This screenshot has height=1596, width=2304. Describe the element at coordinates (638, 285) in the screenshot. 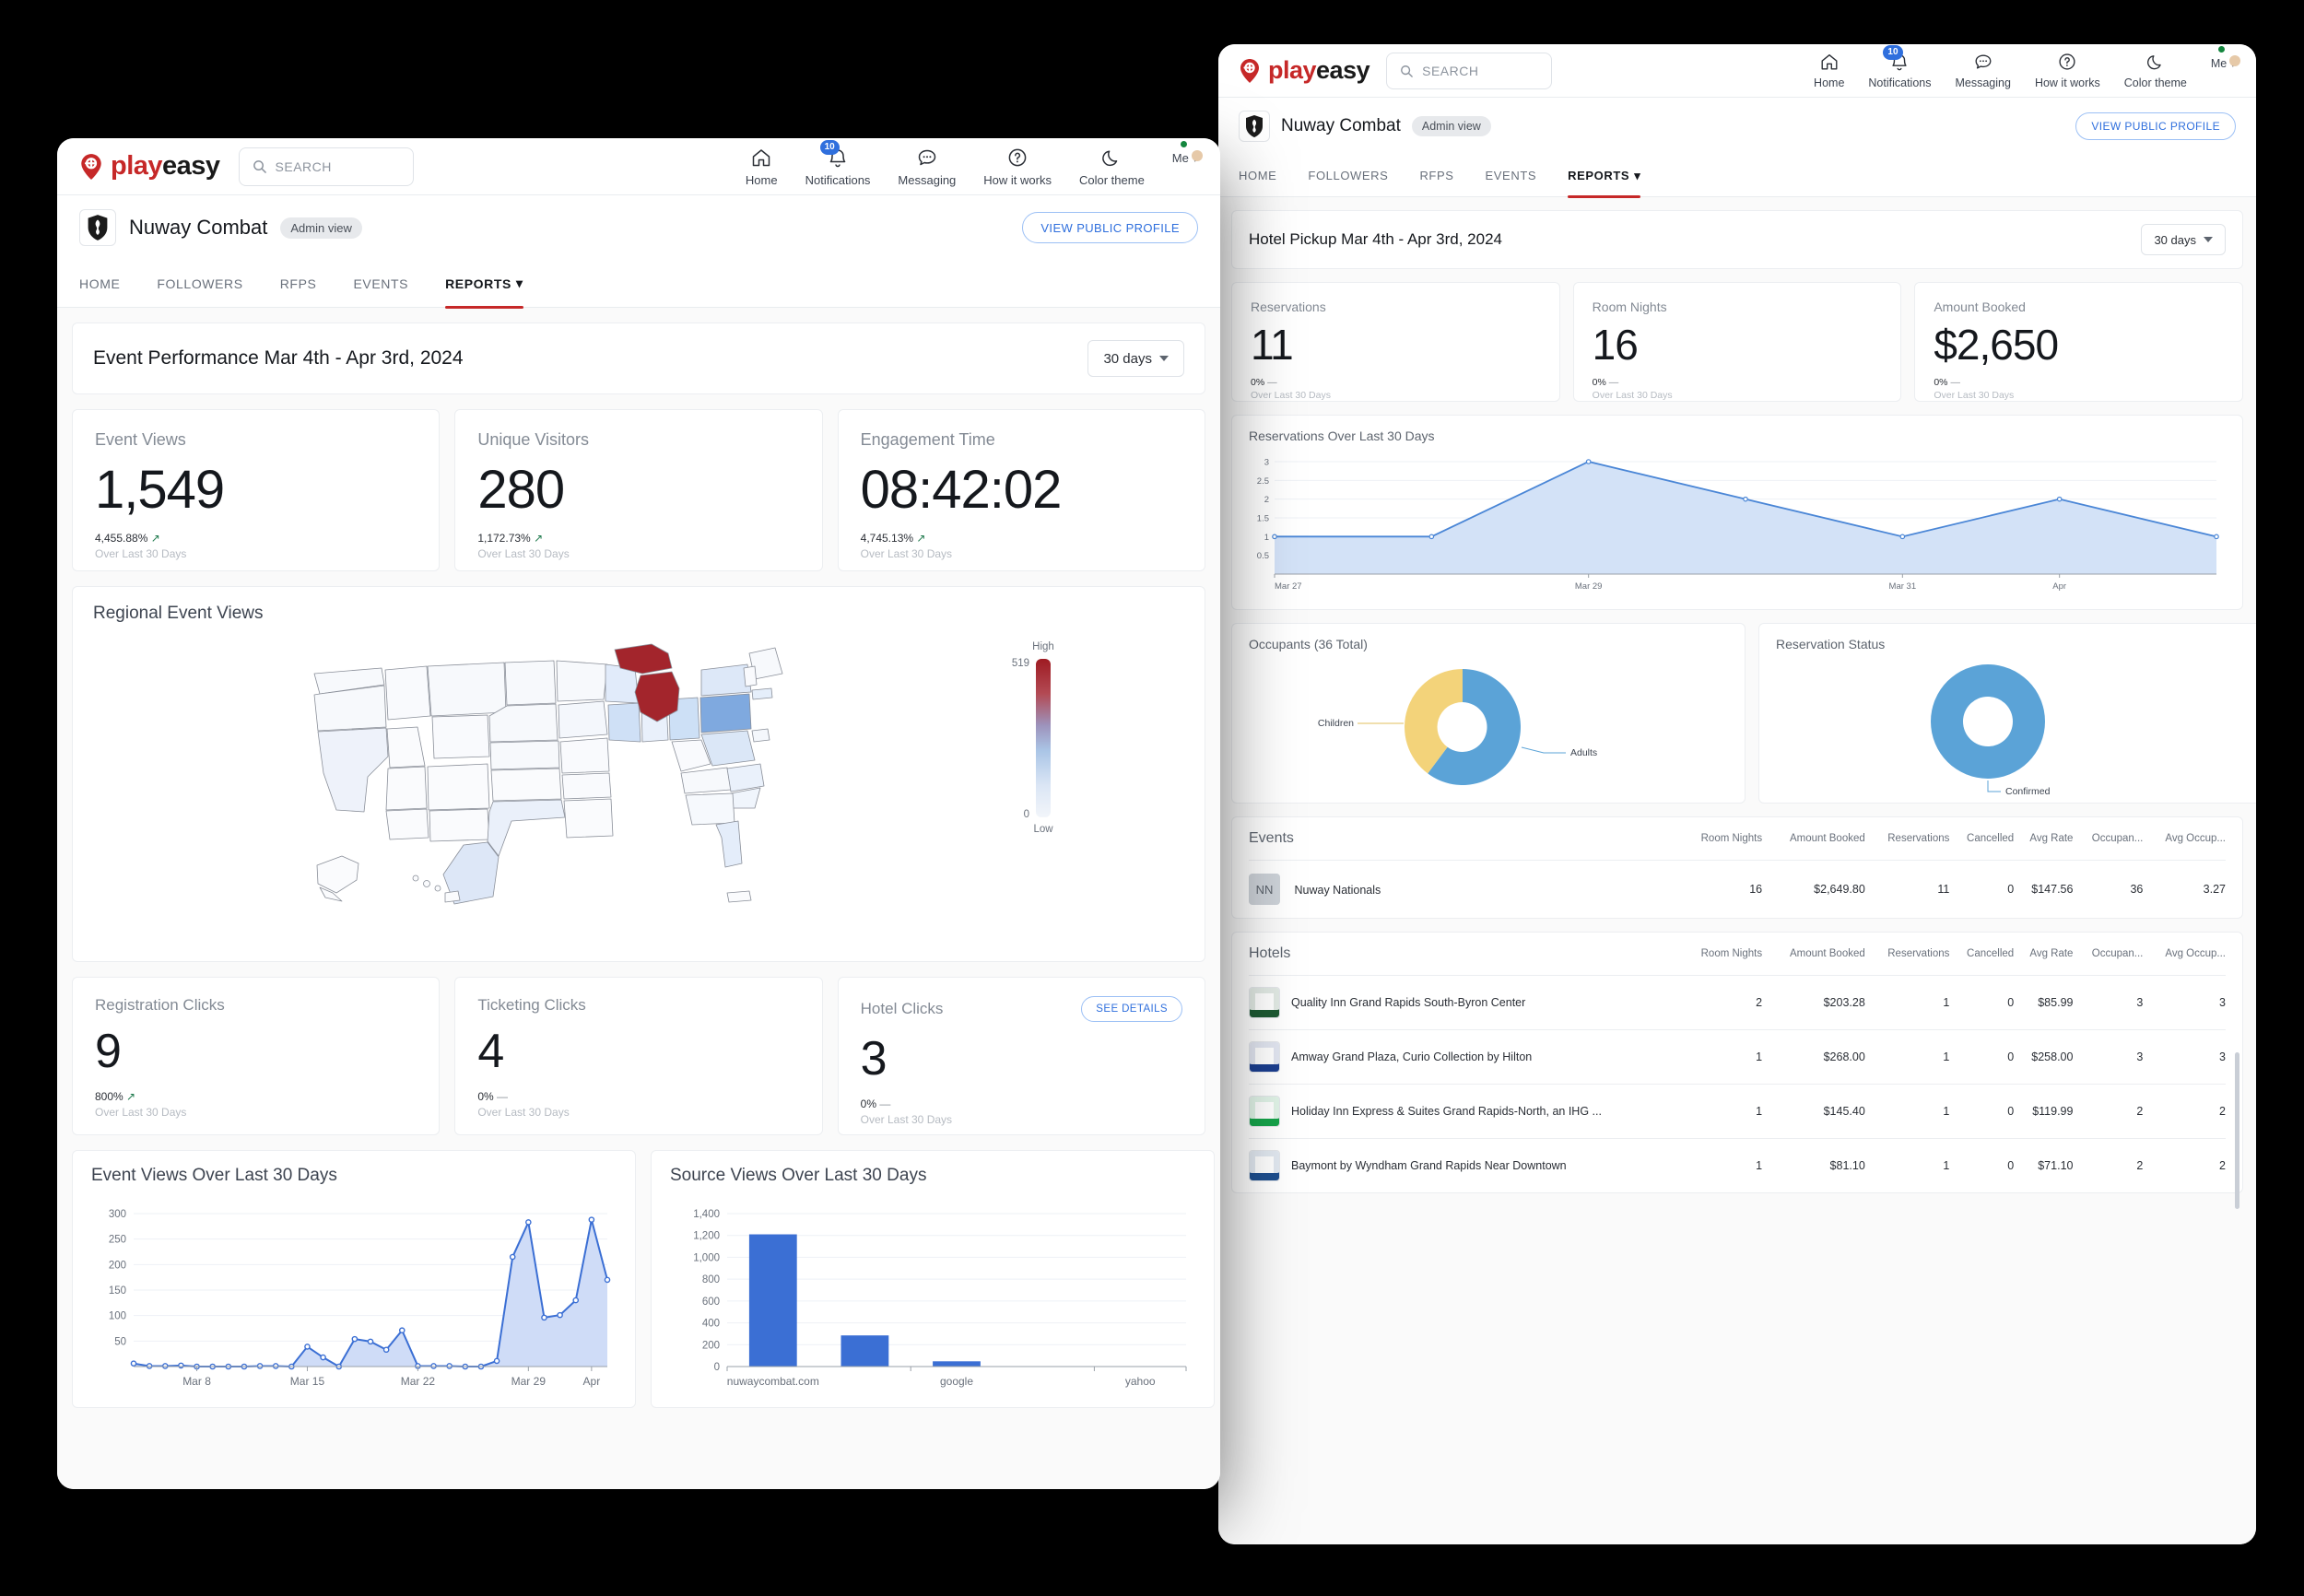

I see `section-tabs-front: HOME FOLLOWERS RFPS EVENTS REPORTS ▾` at that location.